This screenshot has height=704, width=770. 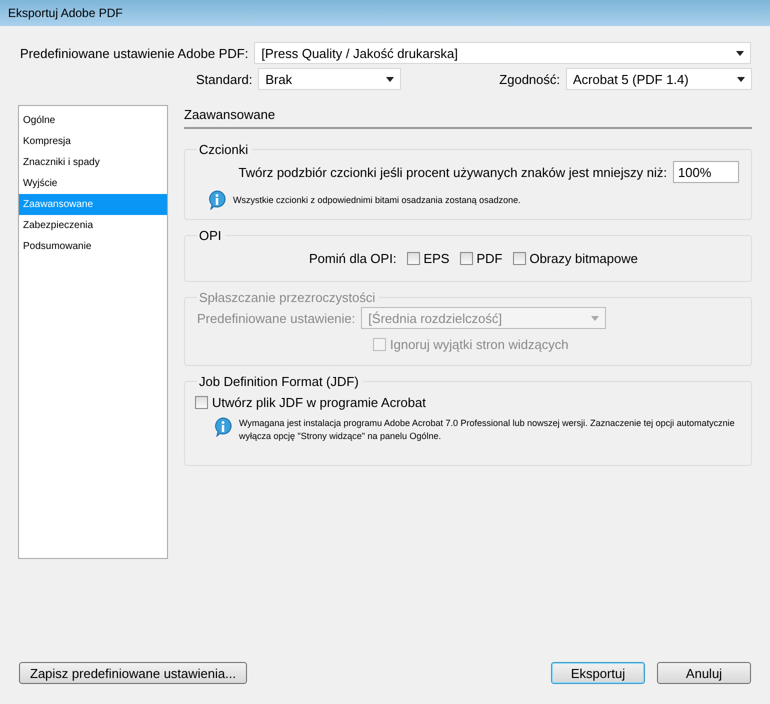 What do you see at coordinates (134, 53) in the screenshot?
I see `preset-label: Predefiniowane ustawienie Adobe PDF:` at bounding box center [134, 53].